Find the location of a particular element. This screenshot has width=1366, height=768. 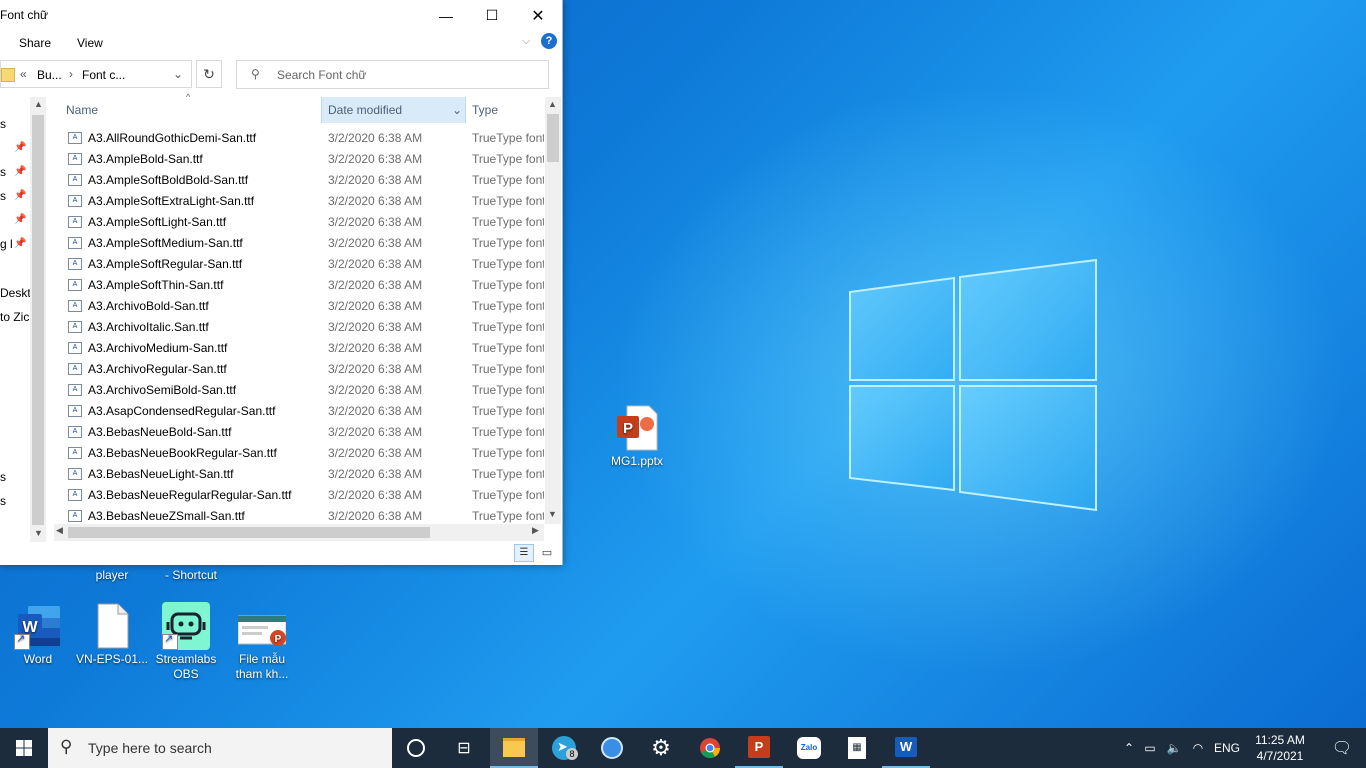

taskbar-search-input: ⚲ Type here to search is located at coordinates (220, 748).